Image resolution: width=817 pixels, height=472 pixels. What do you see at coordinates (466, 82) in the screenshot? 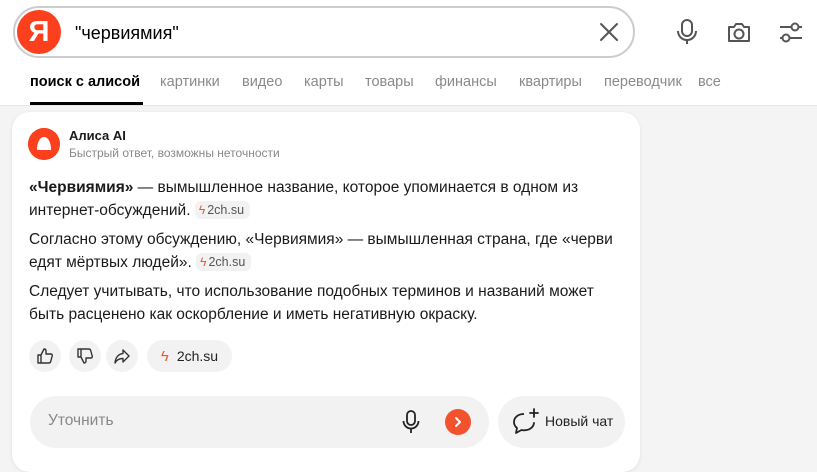
I see `tab-finance: финансы` at bounding box center [466, 82].